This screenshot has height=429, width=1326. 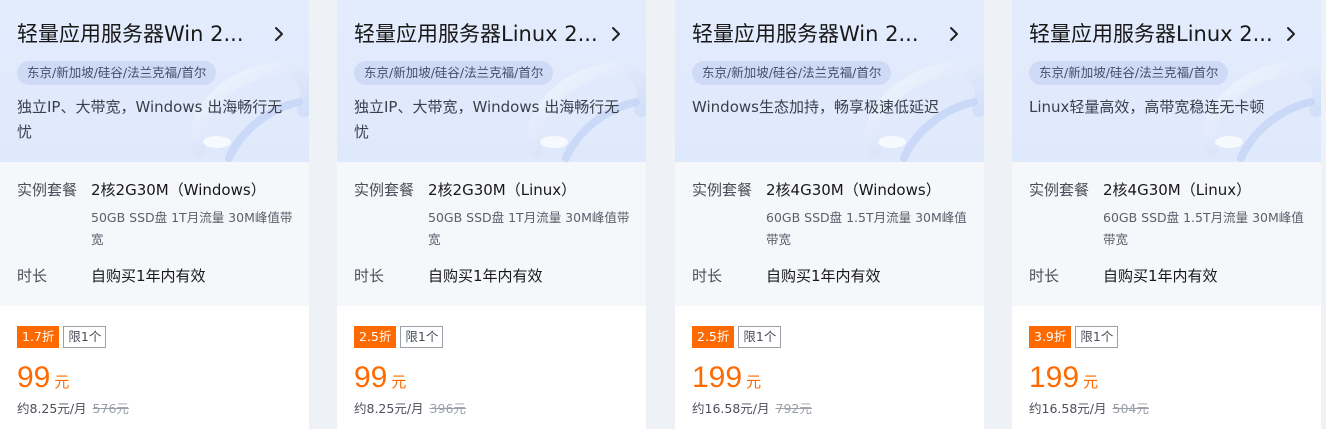 What do you see at coordinates (1147, 107) in the screenshot?
I see `product-description: Linux轻量高效，高带宽稳连无卡顿` at bounding box center [1147, 107].